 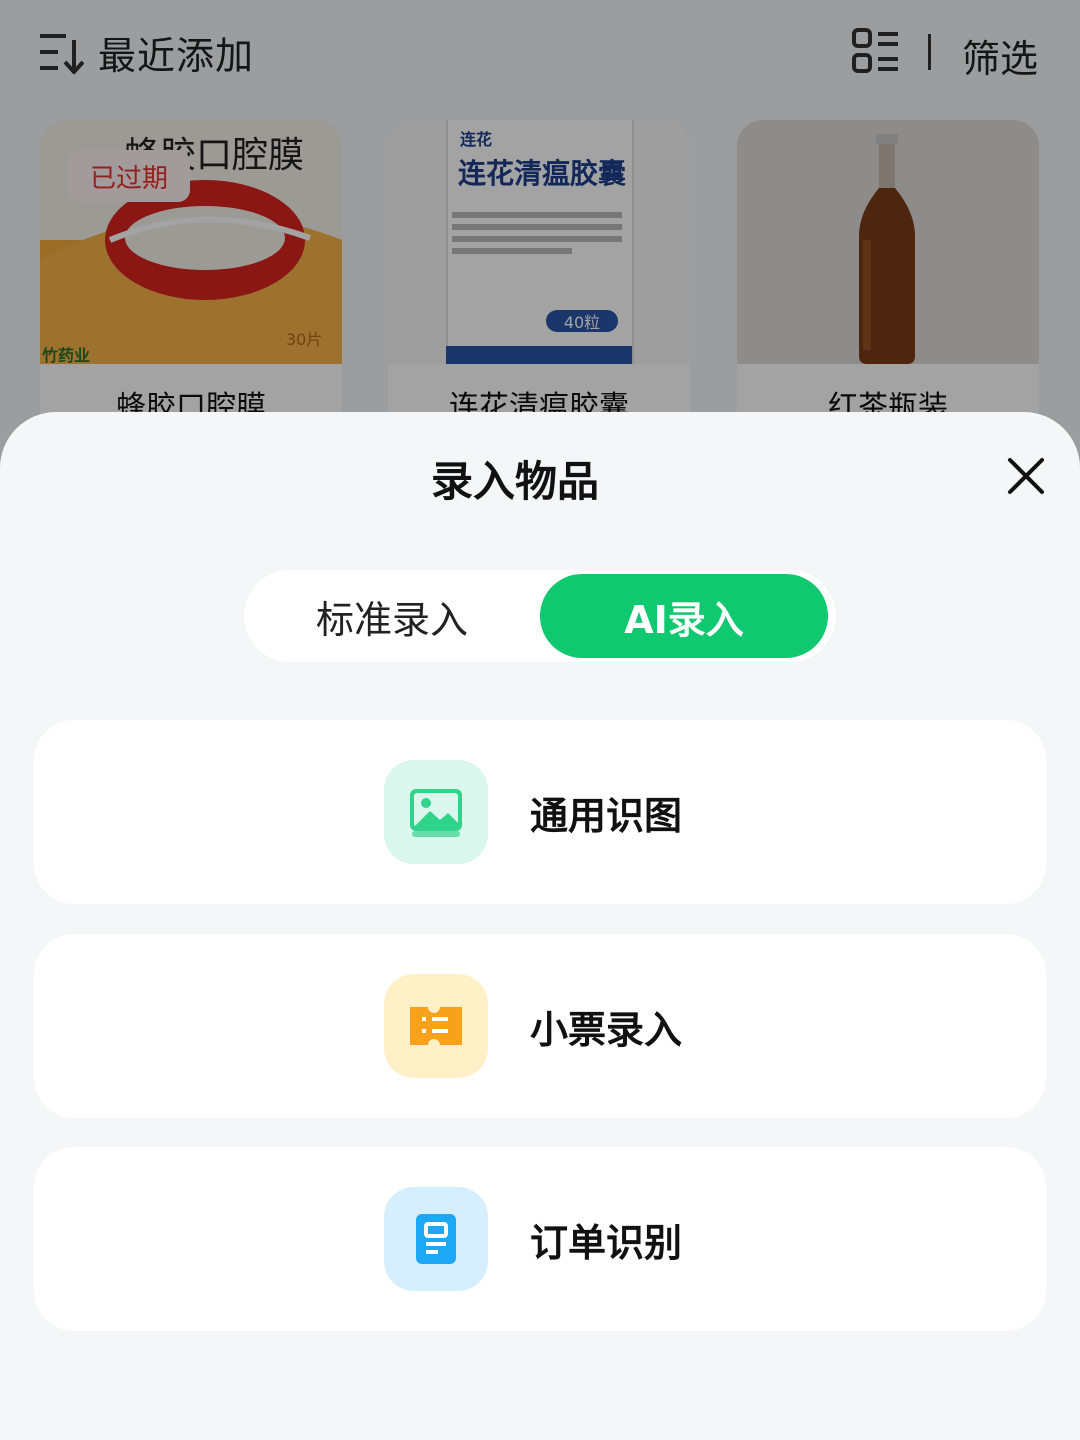 I want to click on entry-mode-switch: 标准录入 AI录入, so click(x=540, y=616).